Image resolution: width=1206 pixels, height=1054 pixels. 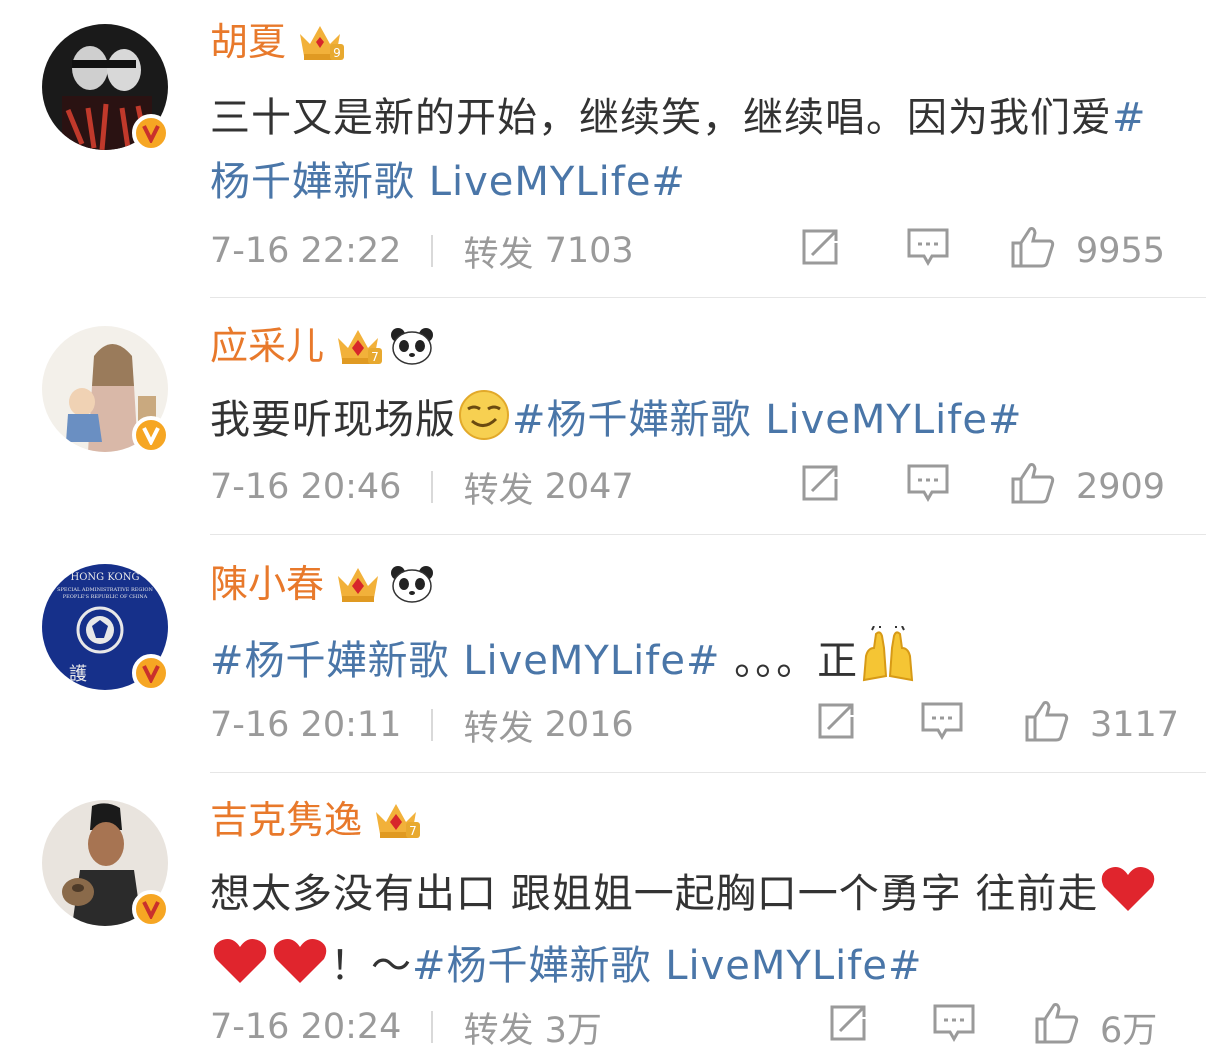 I want to click on username: 陳小春, so click(x=267, y=584).